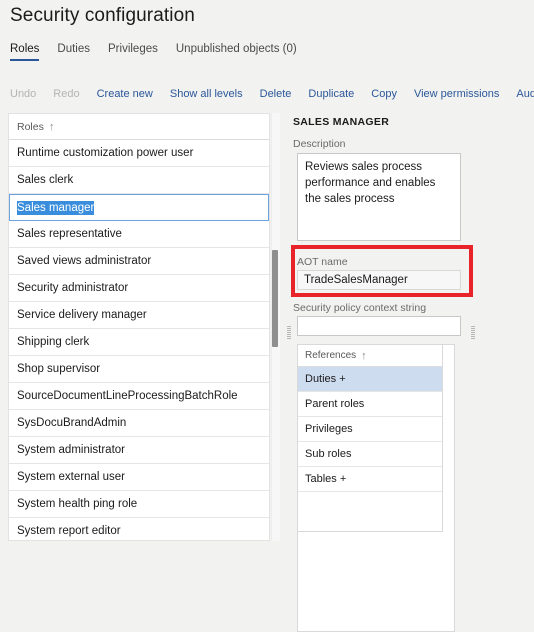  I want to click on references-list-header: References ↑, so click(370, 356).